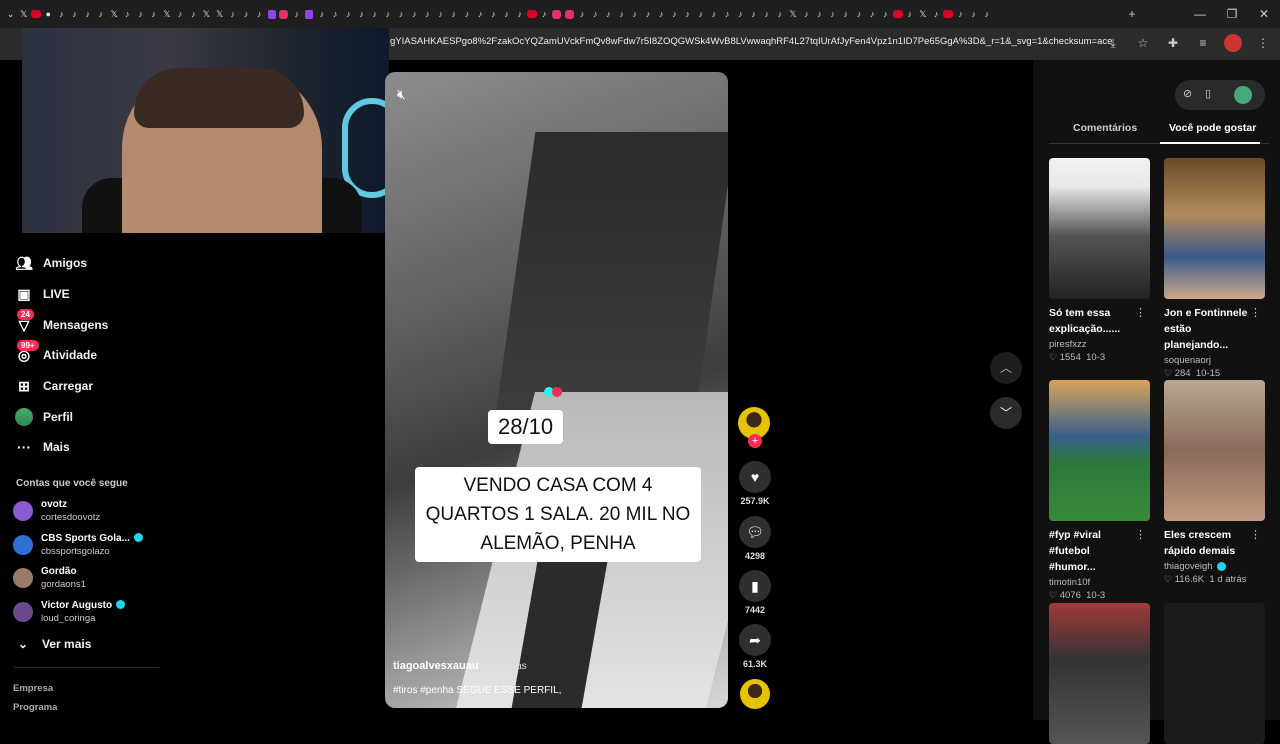 Image resolution: width=1280 pixels, height=744 pixels. Describe the element at coordinates (11, 14) in the screenshot. I see `tab-search-icon: ⌄` at that location.